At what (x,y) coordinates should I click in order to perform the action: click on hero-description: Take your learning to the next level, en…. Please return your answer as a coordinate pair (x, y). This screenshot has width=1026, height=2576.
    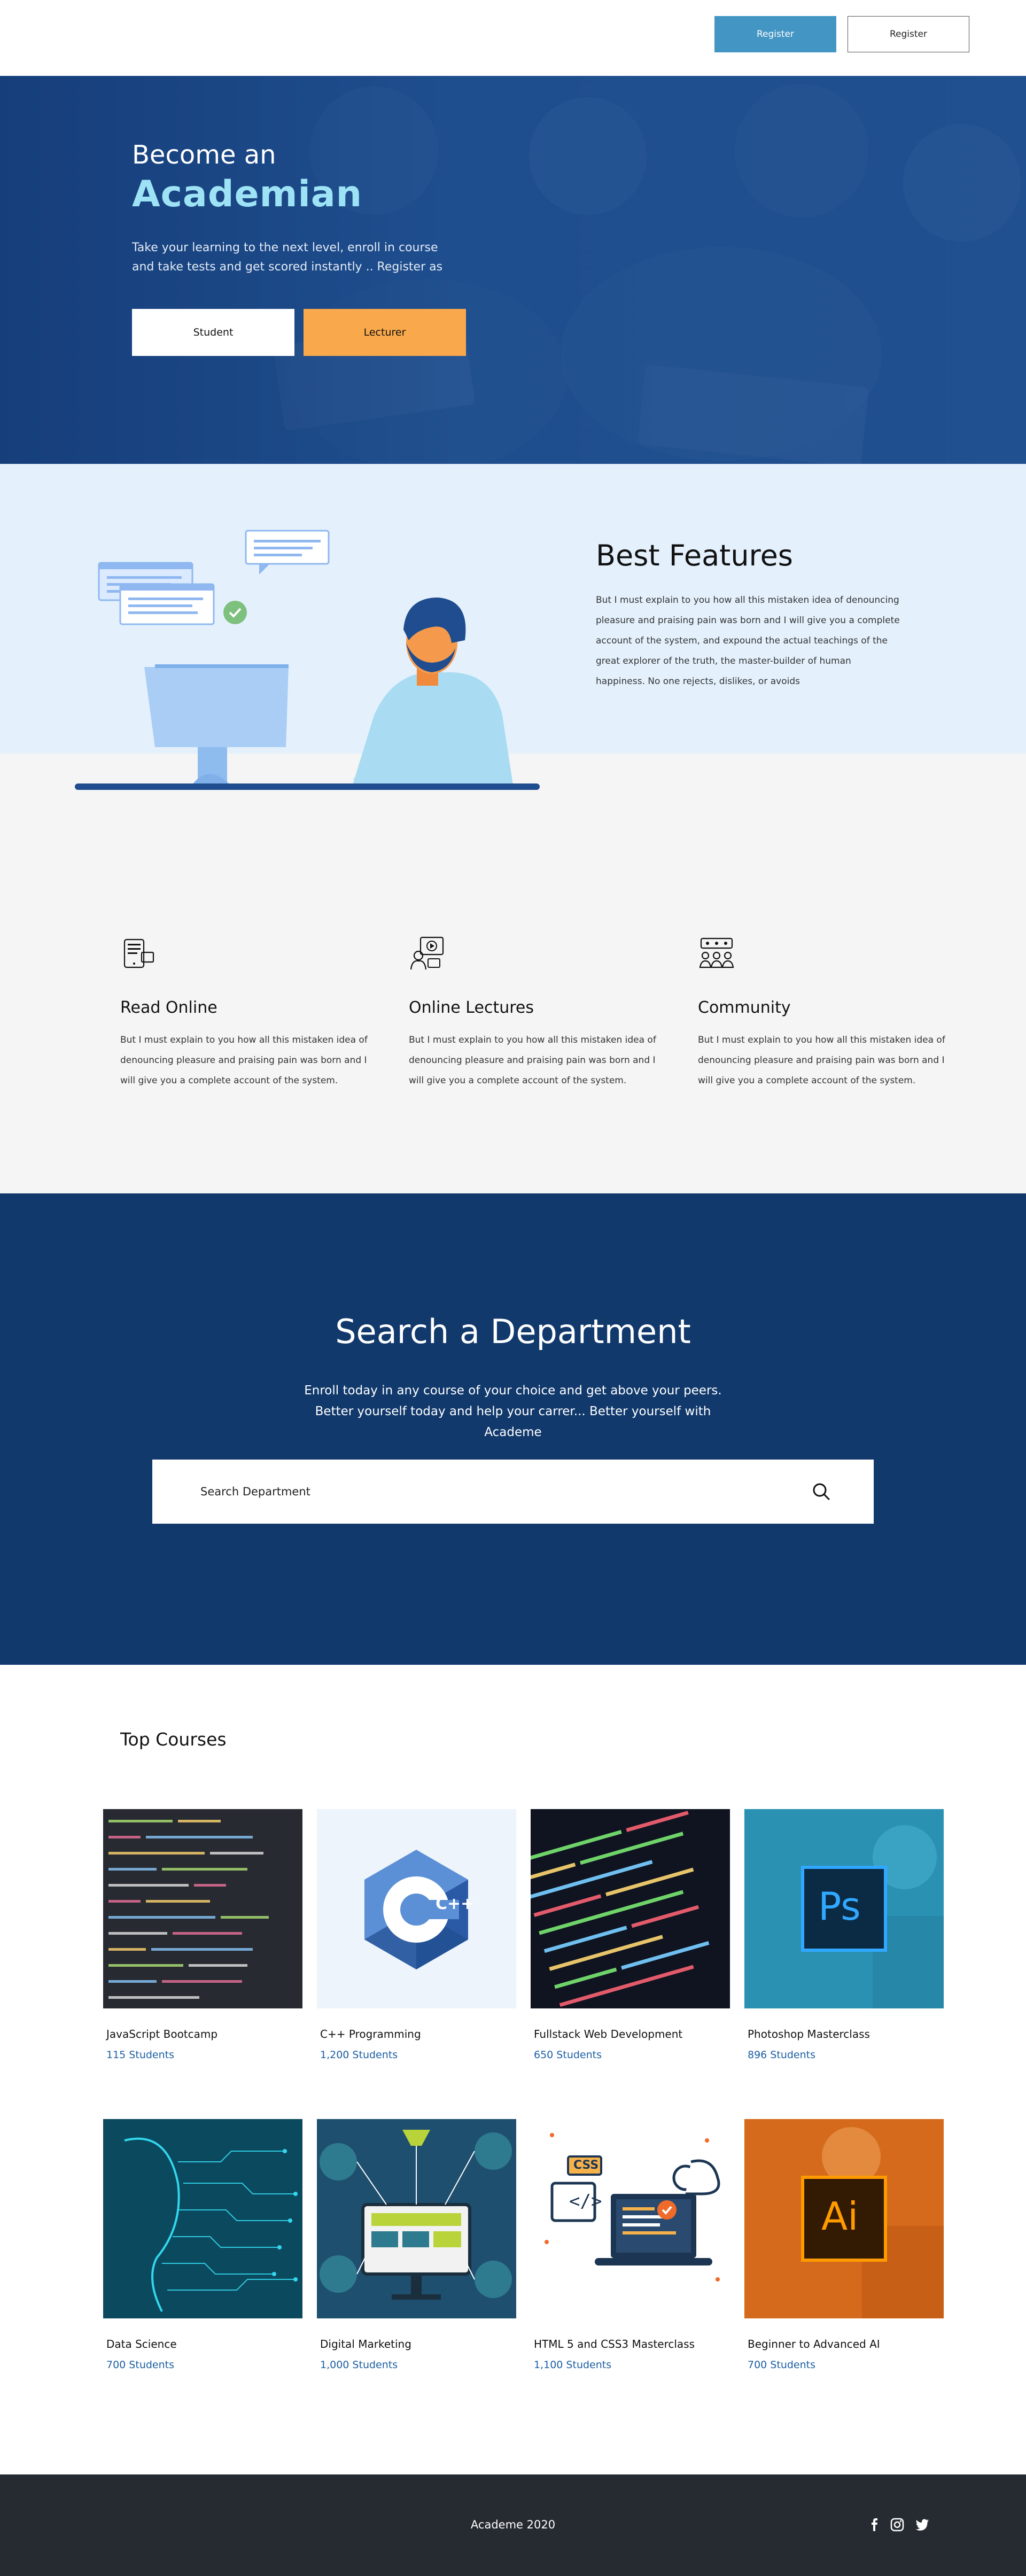
    Looking at the image, I should click on (287, 257).